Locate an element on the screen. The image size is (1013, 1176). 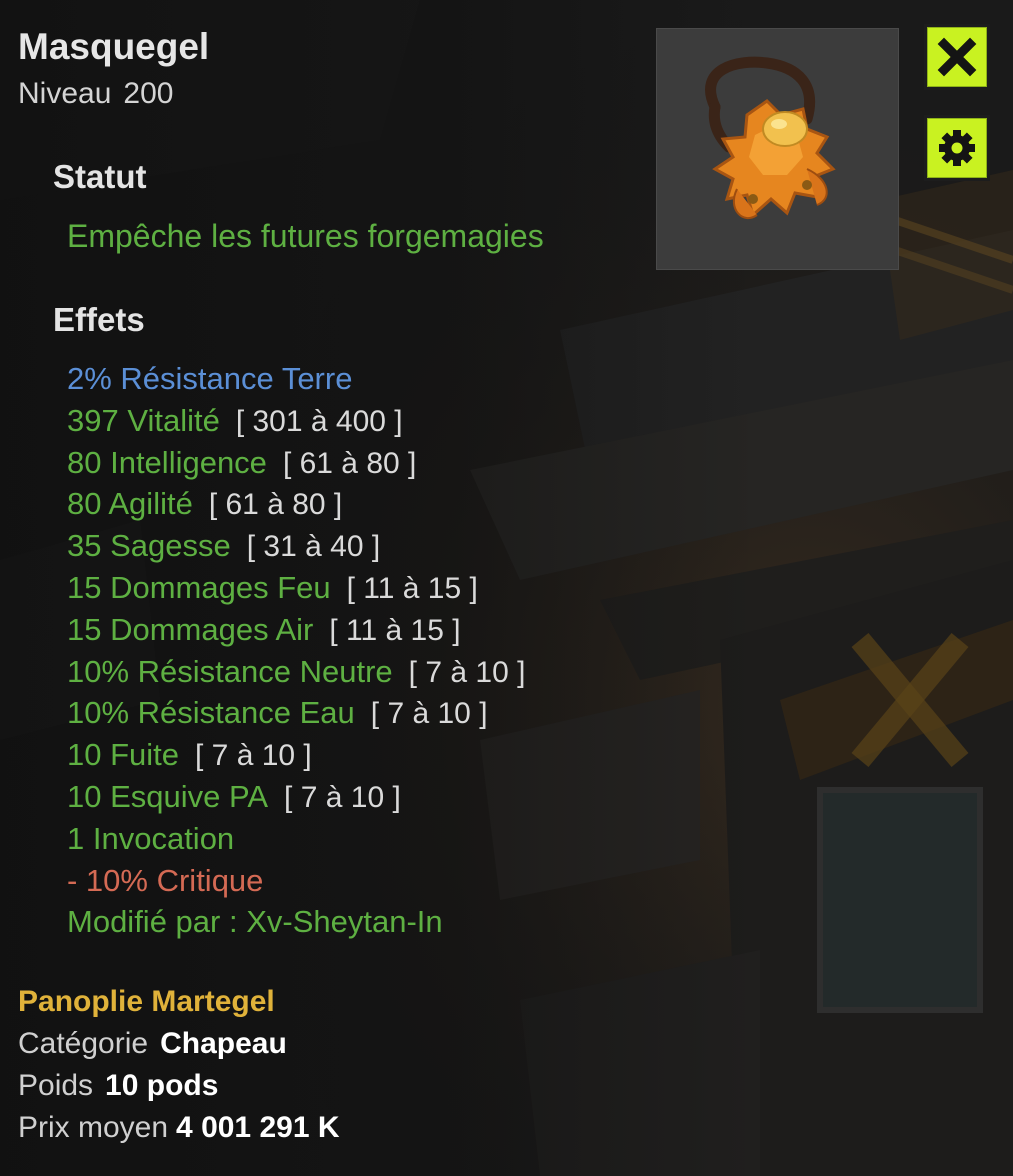
effect-line: 10 Esquive PA [ 7 à 10 ] is located at coordinates (296, 799).